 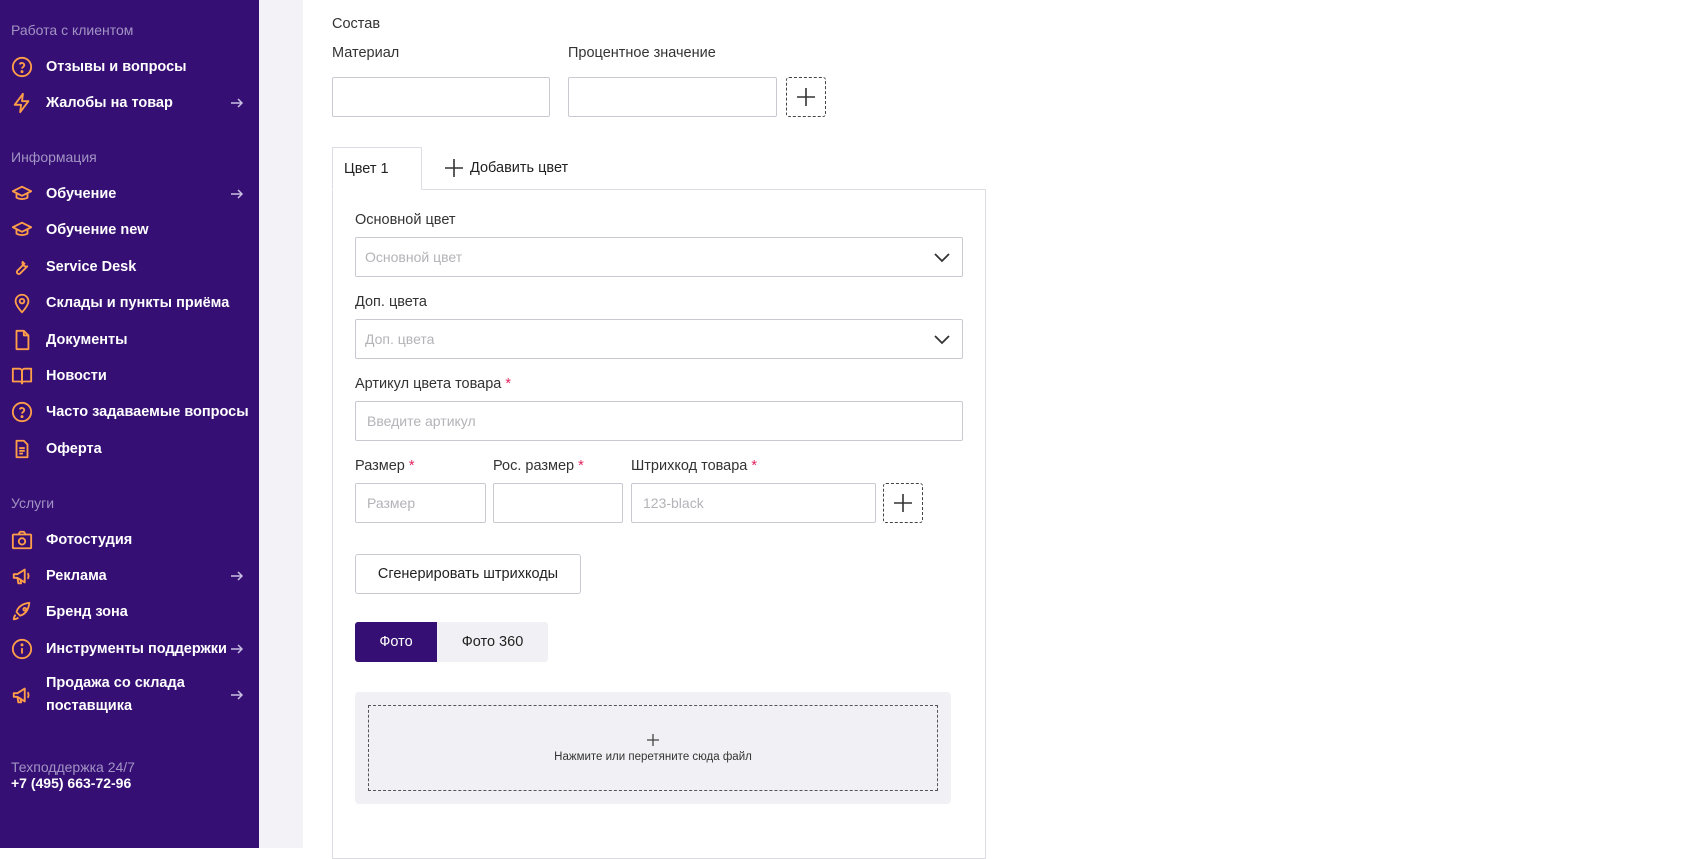 What do you see at coordinates (22, 267) in the screenshot?
I see `wrench-icon` at bounding box center [22, 267].